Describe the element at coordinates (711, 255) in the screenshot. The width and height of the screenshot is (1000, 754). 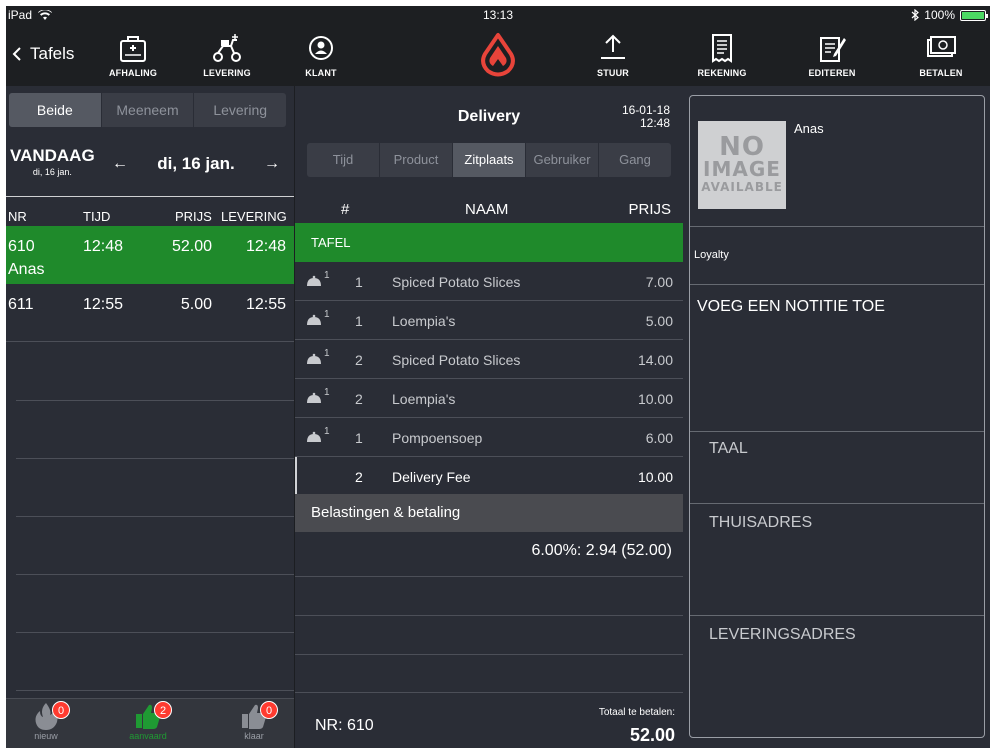
I see `loyalty-label: Loyalty` at that location.